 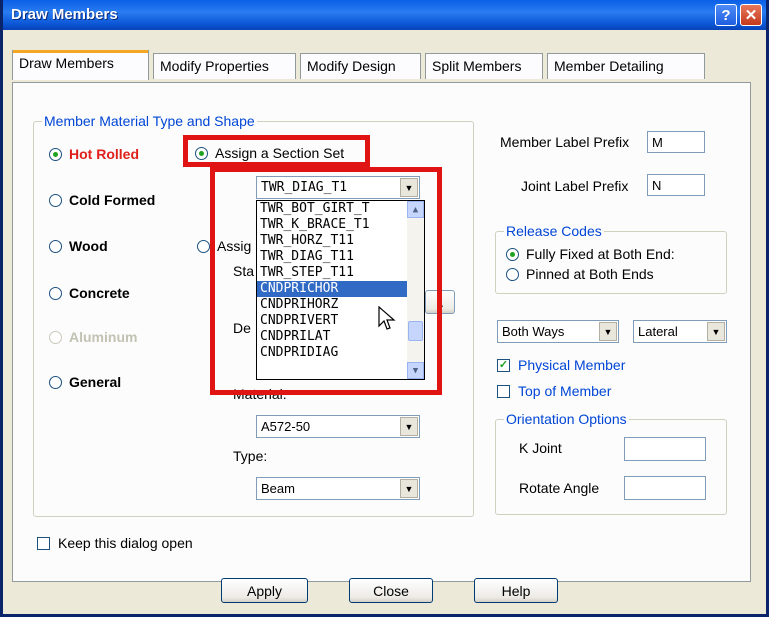 What do you see at coordinates (665, 449) in the screenshot?
I see `k-joint-input` at bounding box center [665, 449].